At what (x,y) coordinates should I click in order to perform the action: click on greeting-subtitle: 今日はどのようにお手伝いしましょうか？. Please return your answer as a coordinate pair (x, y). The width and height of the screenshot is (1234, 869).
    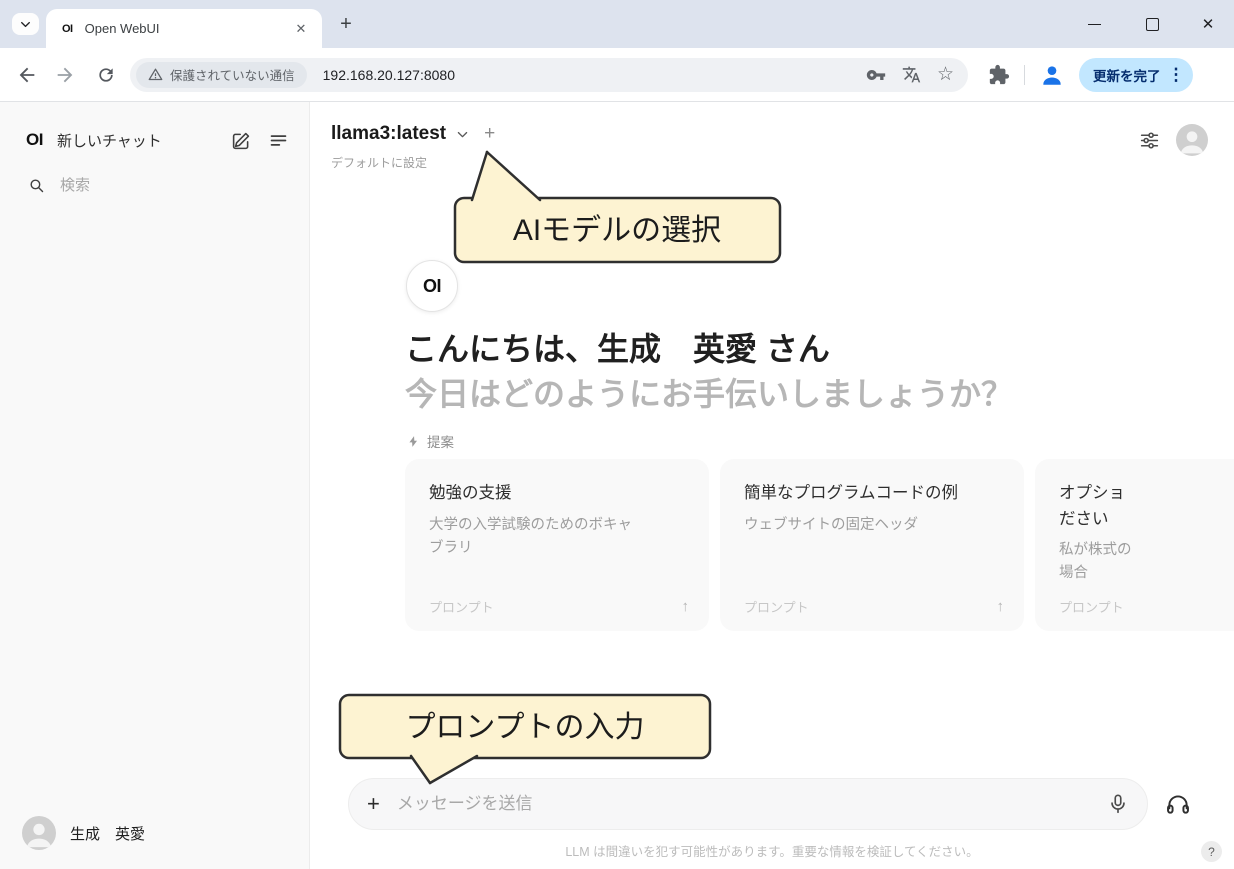
    Looking at the image, I should click on (709, 394).